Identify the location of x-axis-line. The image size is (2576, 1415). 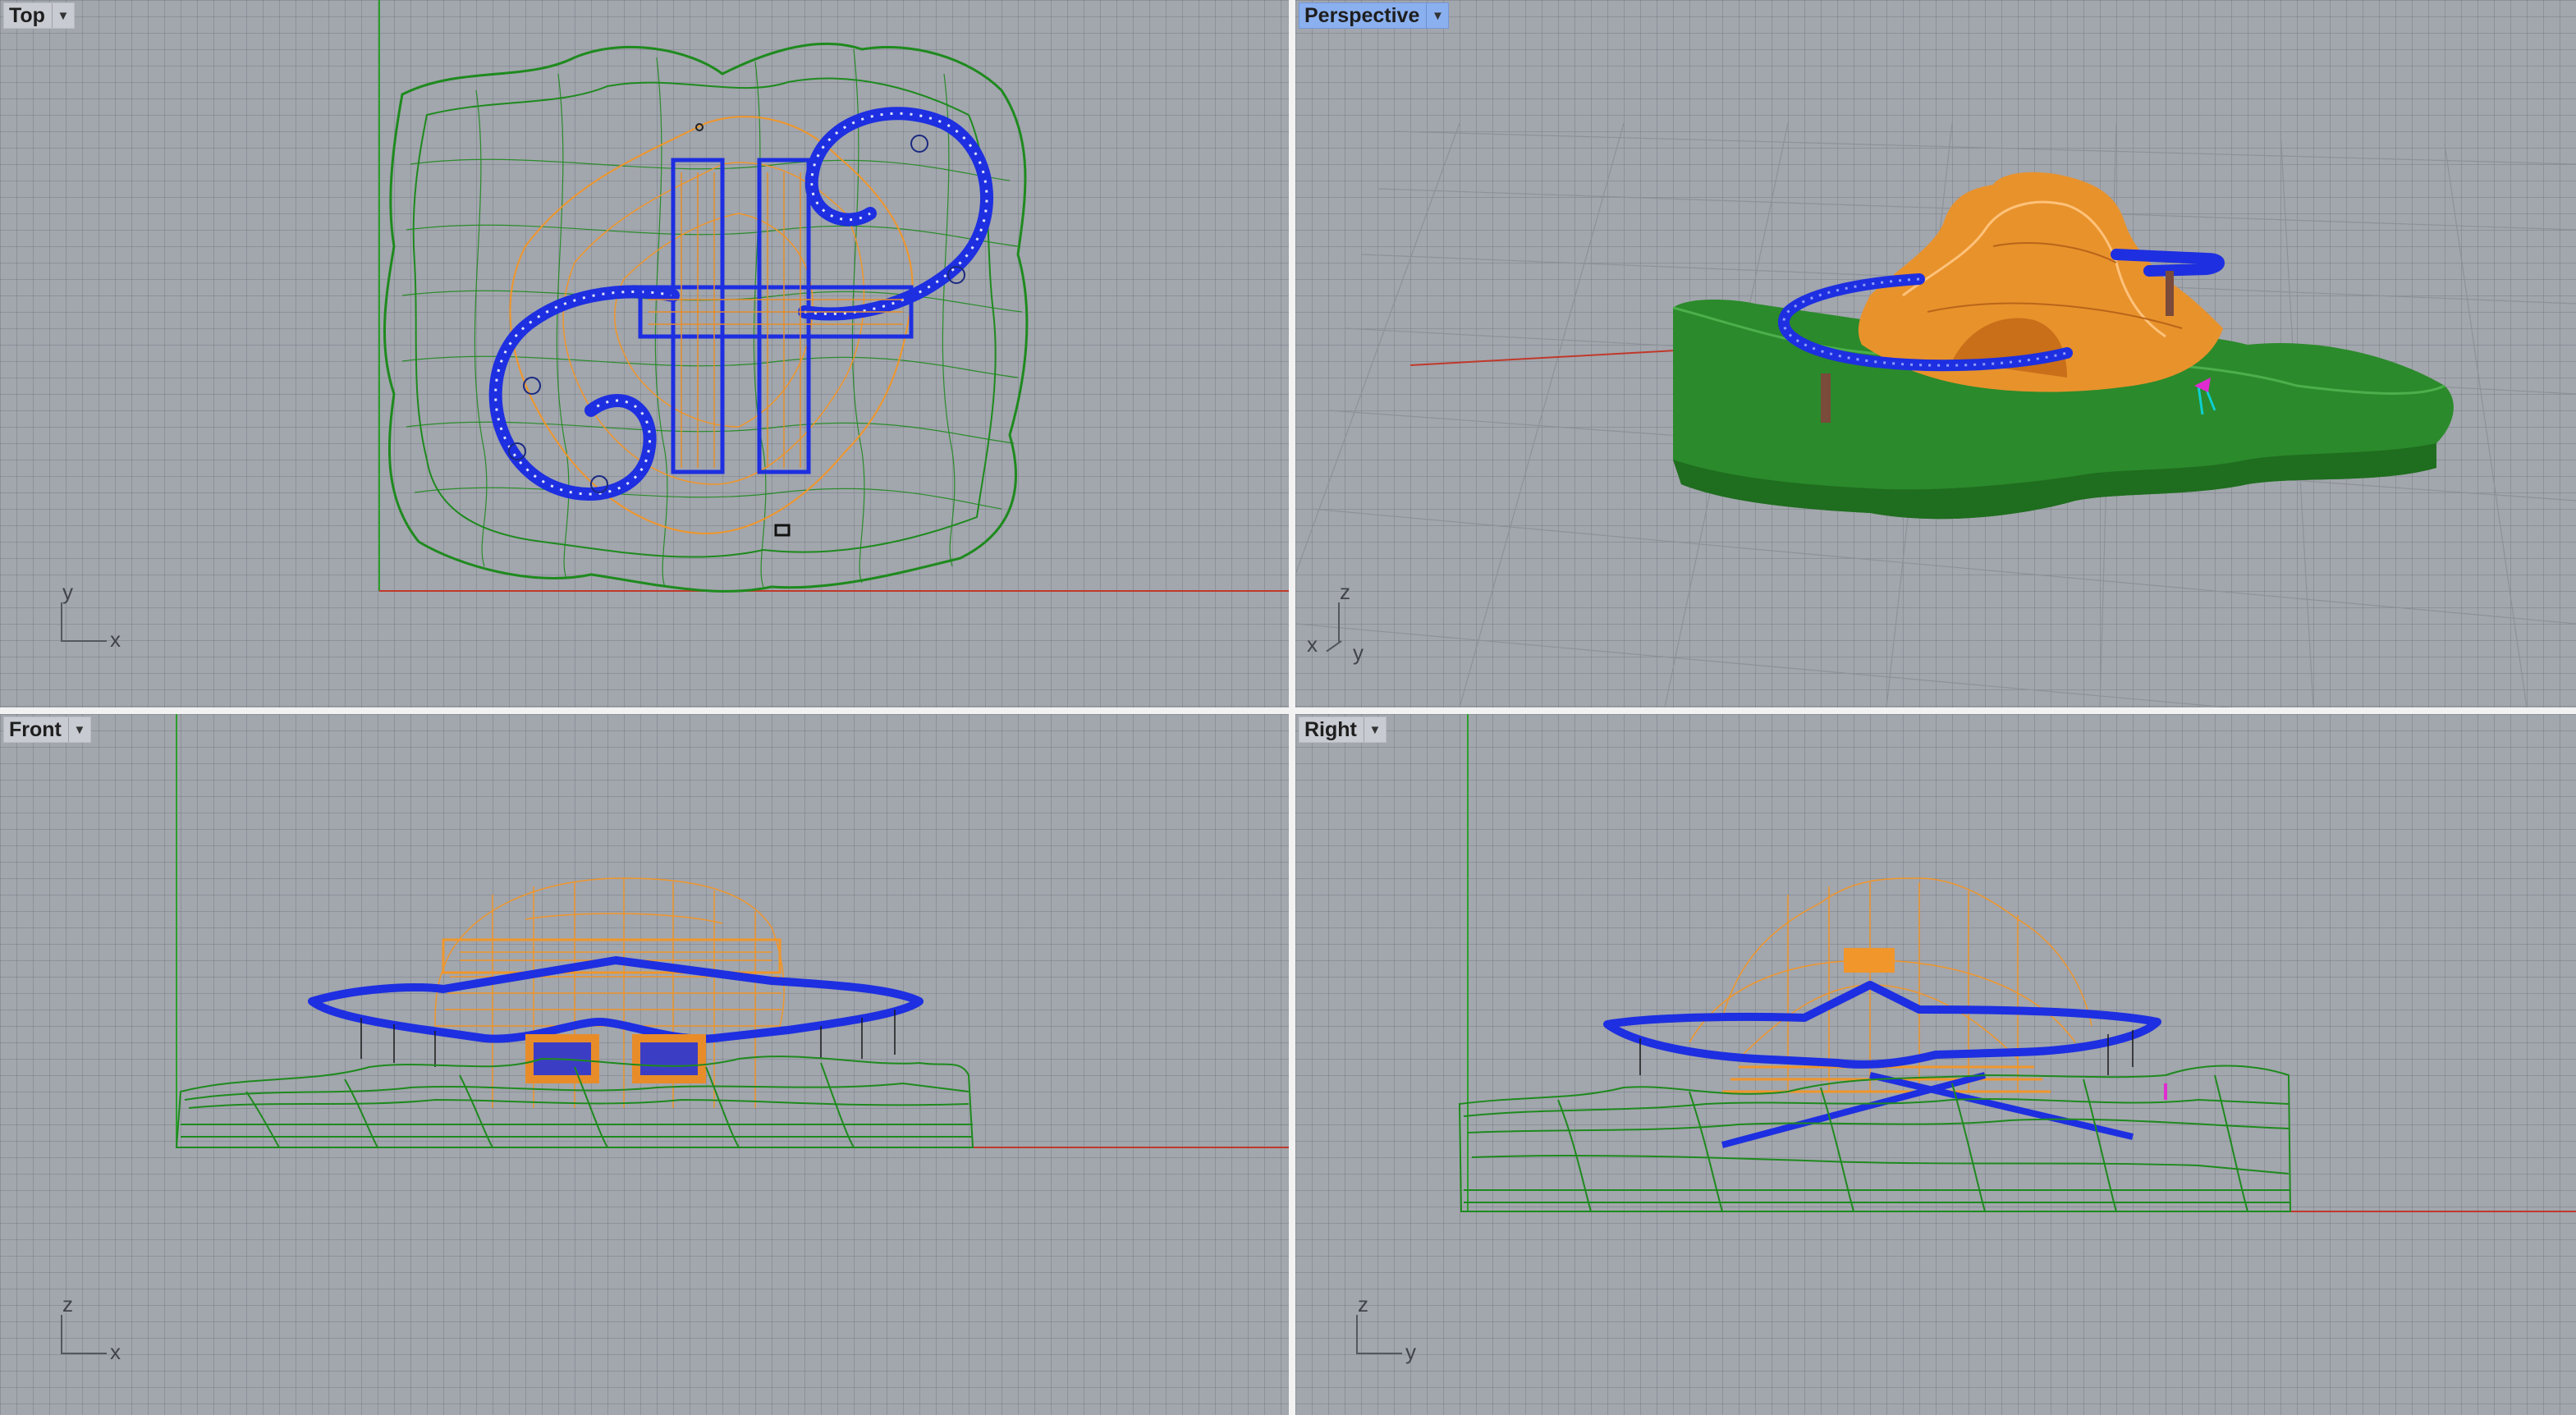
(1558, 357).